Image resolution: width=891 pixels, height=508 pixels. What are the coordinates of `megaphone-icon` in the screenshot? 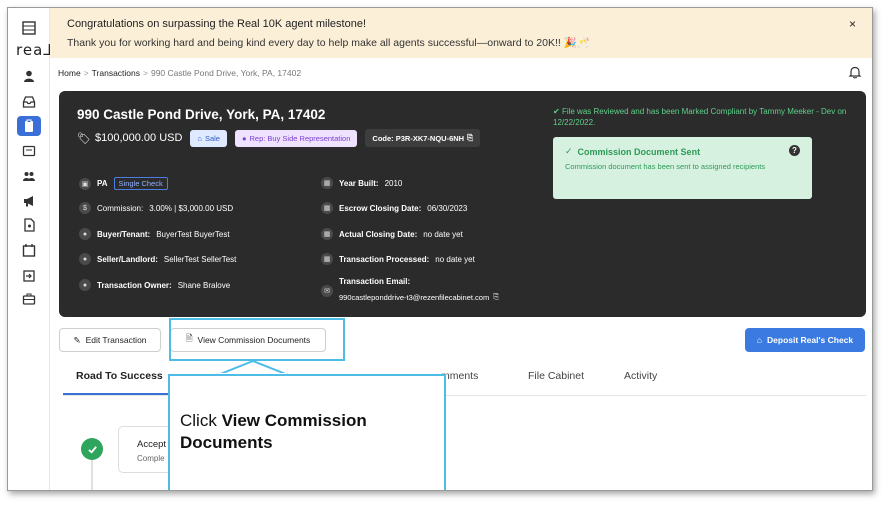 It's located at (29, 201).